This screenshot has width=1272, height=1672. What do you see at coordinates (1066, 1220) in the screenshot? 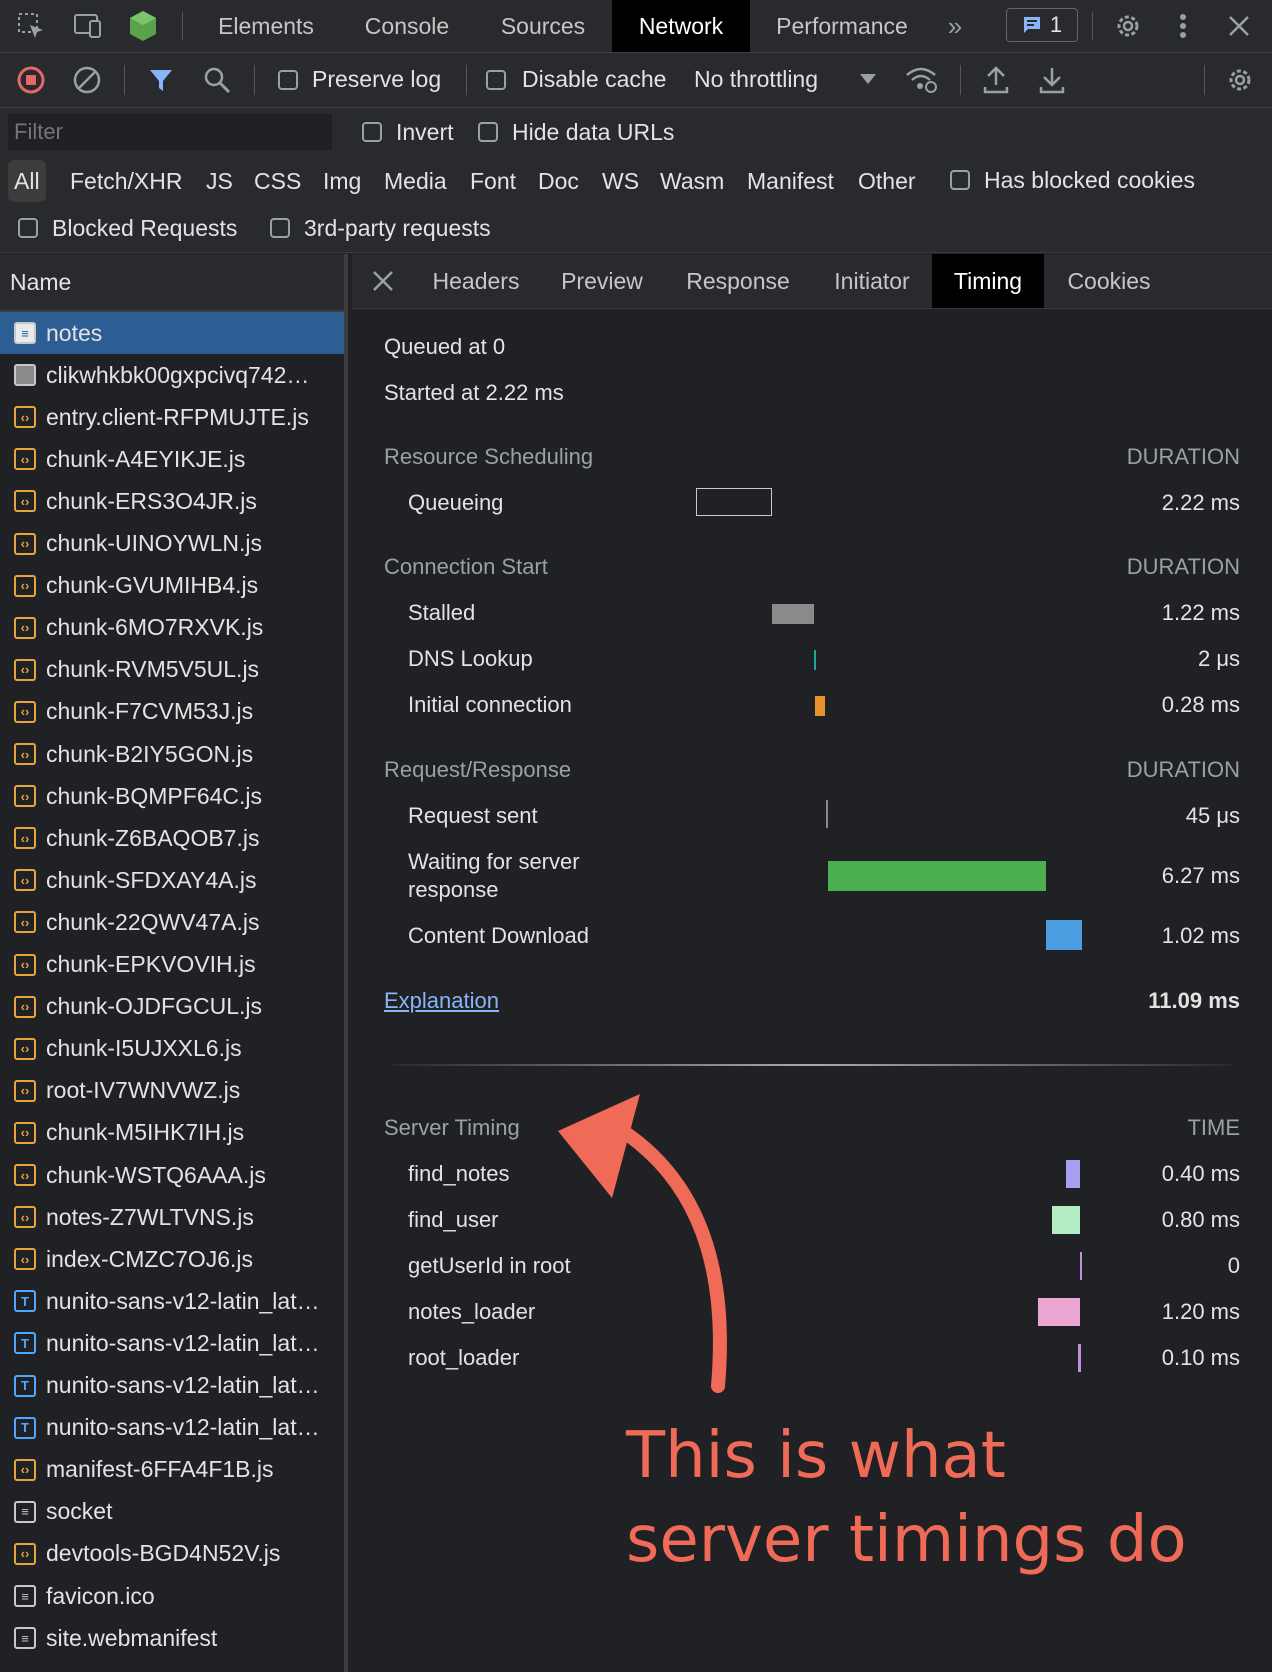
I see `find-user-bar` at bounding box center [1066, 1220].